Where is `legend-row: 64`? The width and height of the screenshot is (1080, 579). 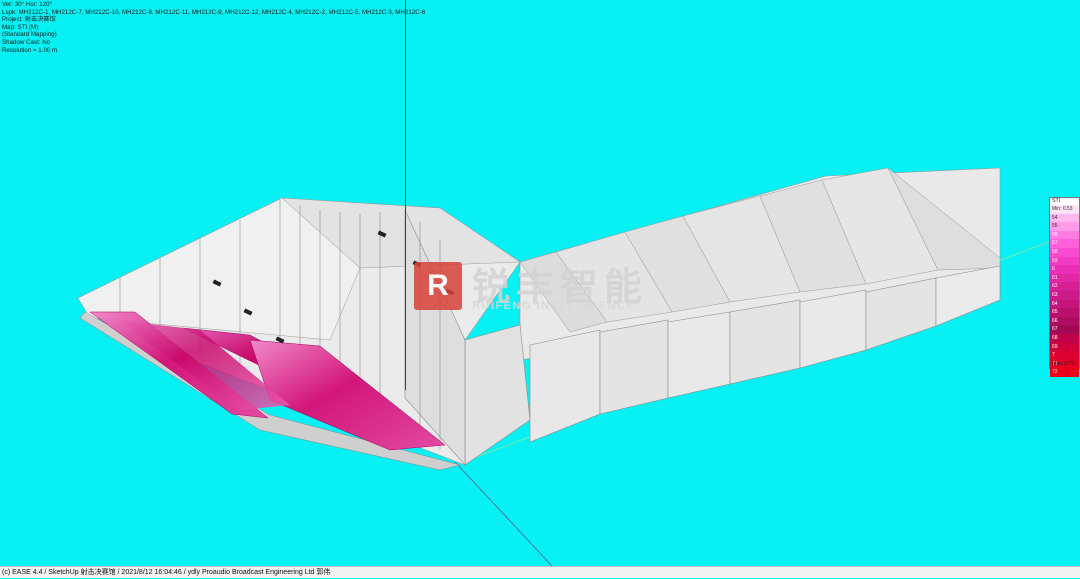 legend-row: 64 is located at coordinates (1064, 304).